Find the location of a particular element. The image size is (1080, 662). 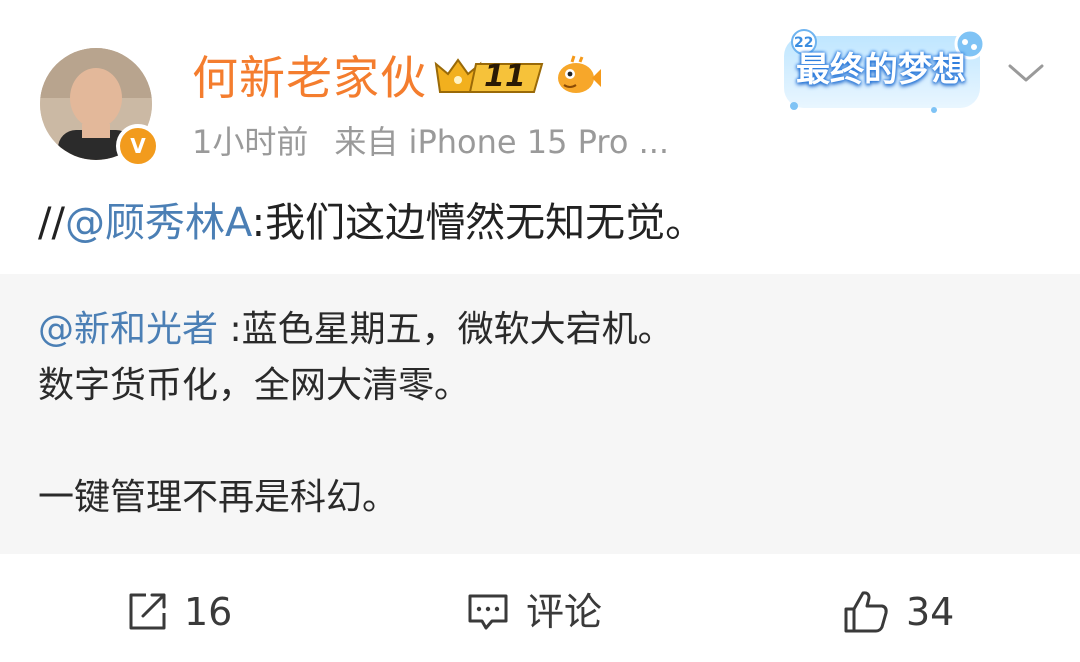

share-icon is located at coordinates (147, 611).